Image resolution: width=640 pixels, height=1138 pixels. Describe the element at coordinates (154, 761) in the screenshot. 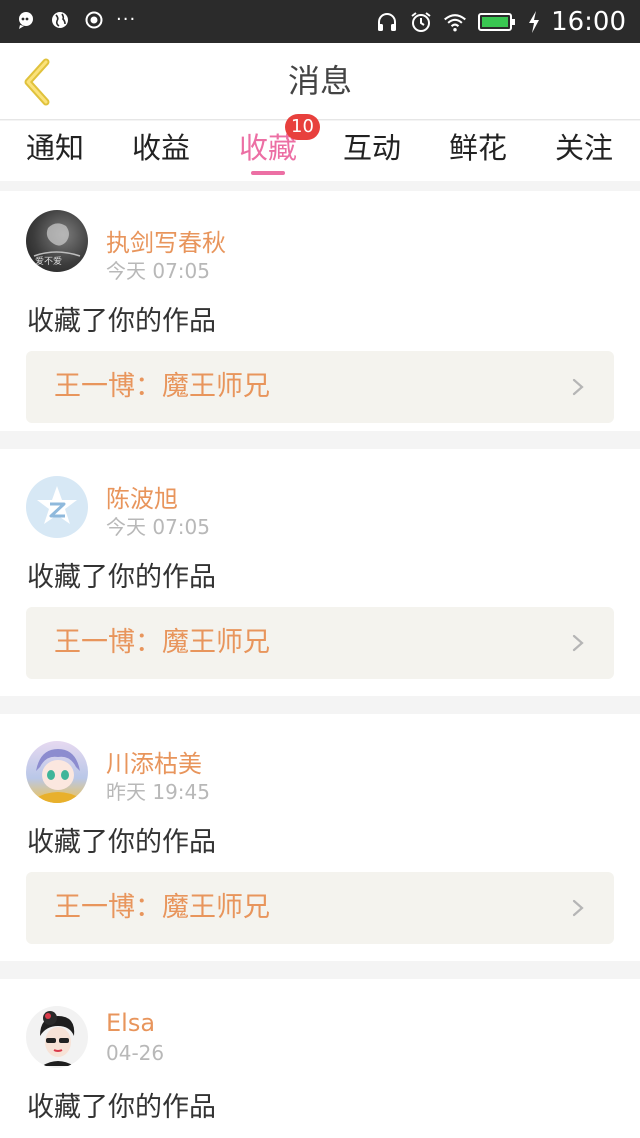

I see `username: 川添枯美` at that location.